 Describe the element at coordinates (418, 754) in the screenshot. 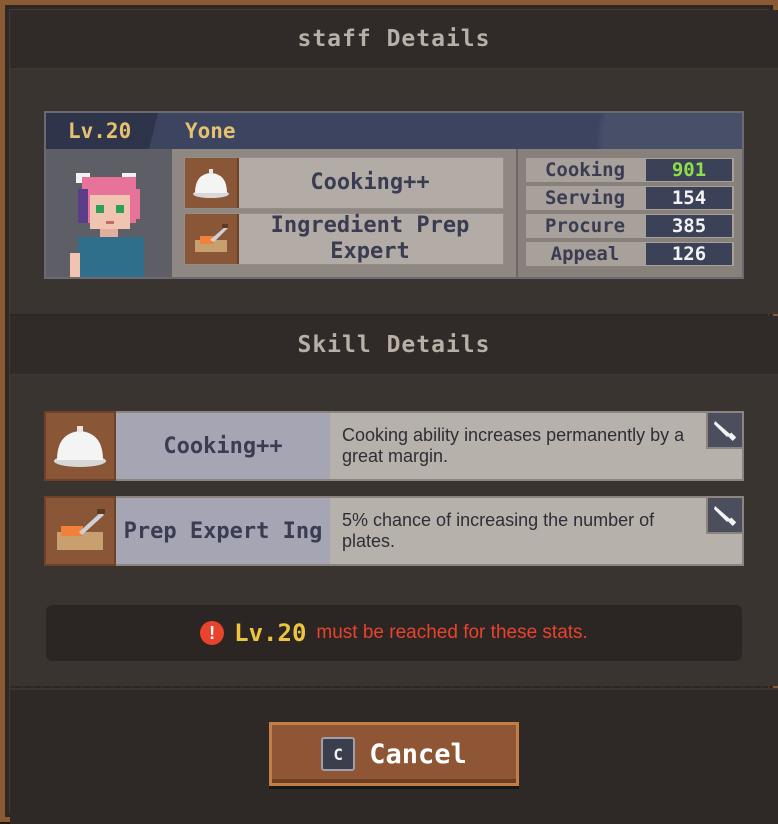

I see `cancel-label: Cancel` at that location.